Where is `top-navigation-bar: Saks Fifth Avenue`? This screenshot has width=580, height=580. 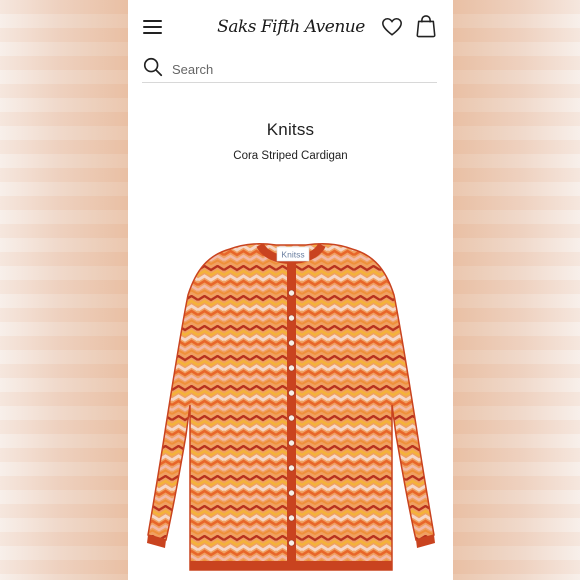 top-navigation-bar: Saks Fifth Avenue is located at coordinates (290, 28).